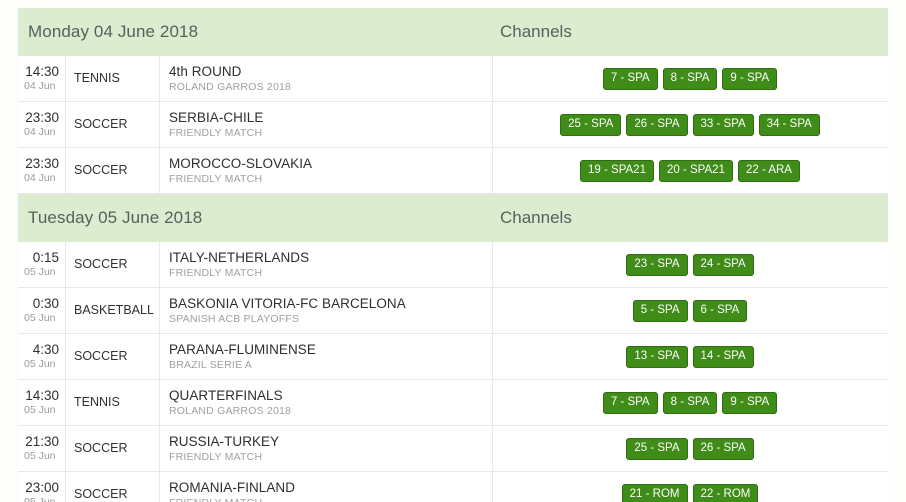 The width and height of the screenshot is (906, 502). Describe the element at coordinates (326, 402) in the screenshot. I see `event-detail-cell: QUARTERFINALS ROLAND GARROS 2018` at that location.